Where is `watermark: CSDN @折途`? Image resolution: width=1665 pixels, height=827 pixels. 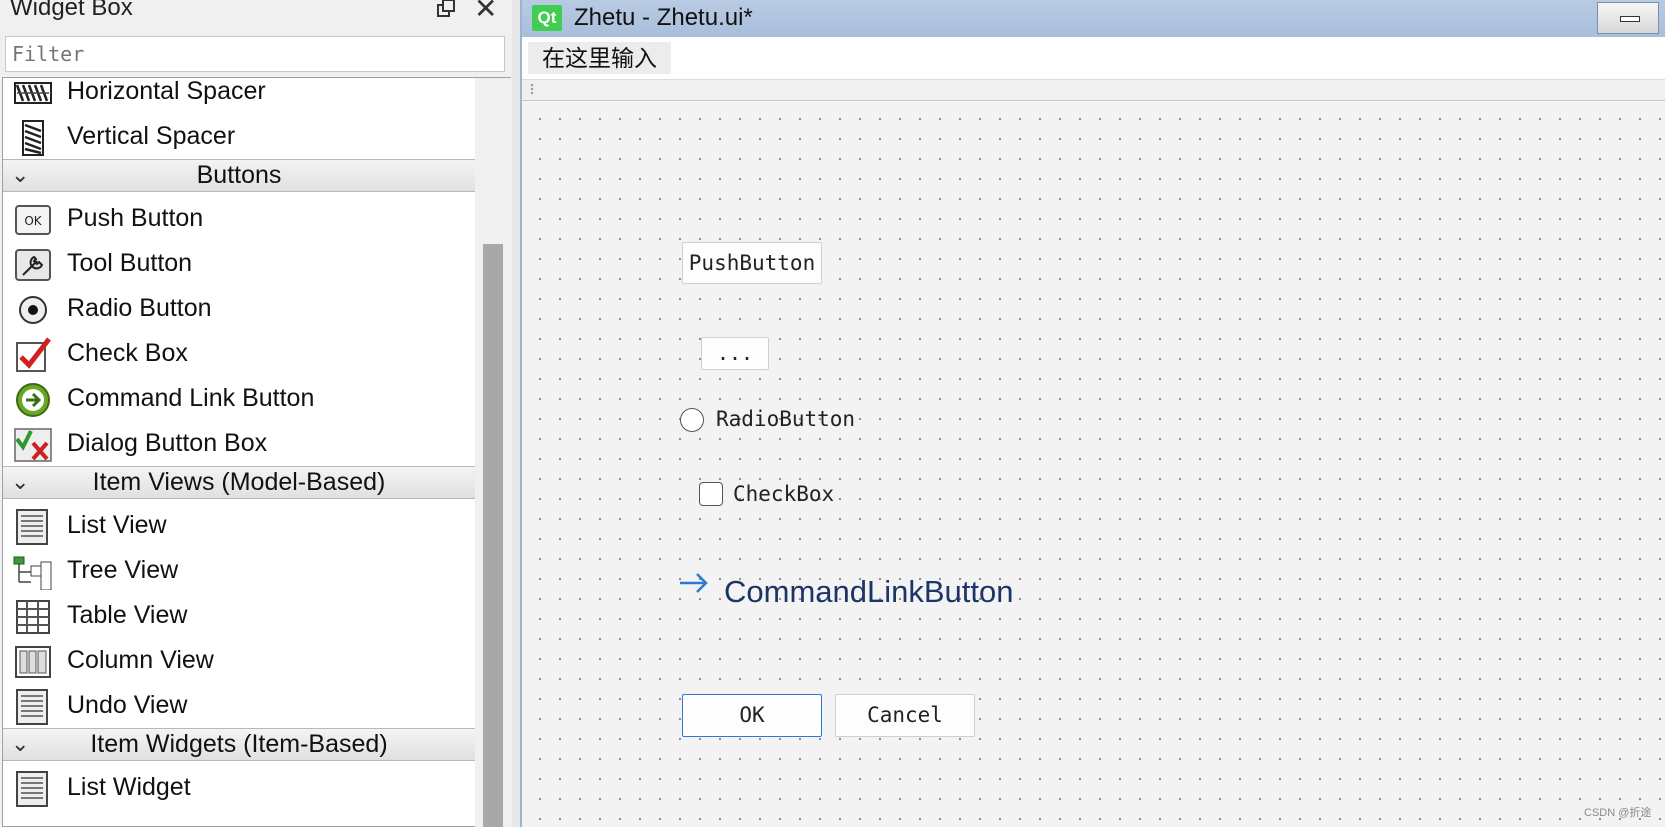
watermark: CSDN @折途 is located at coordinates (1618, 813).